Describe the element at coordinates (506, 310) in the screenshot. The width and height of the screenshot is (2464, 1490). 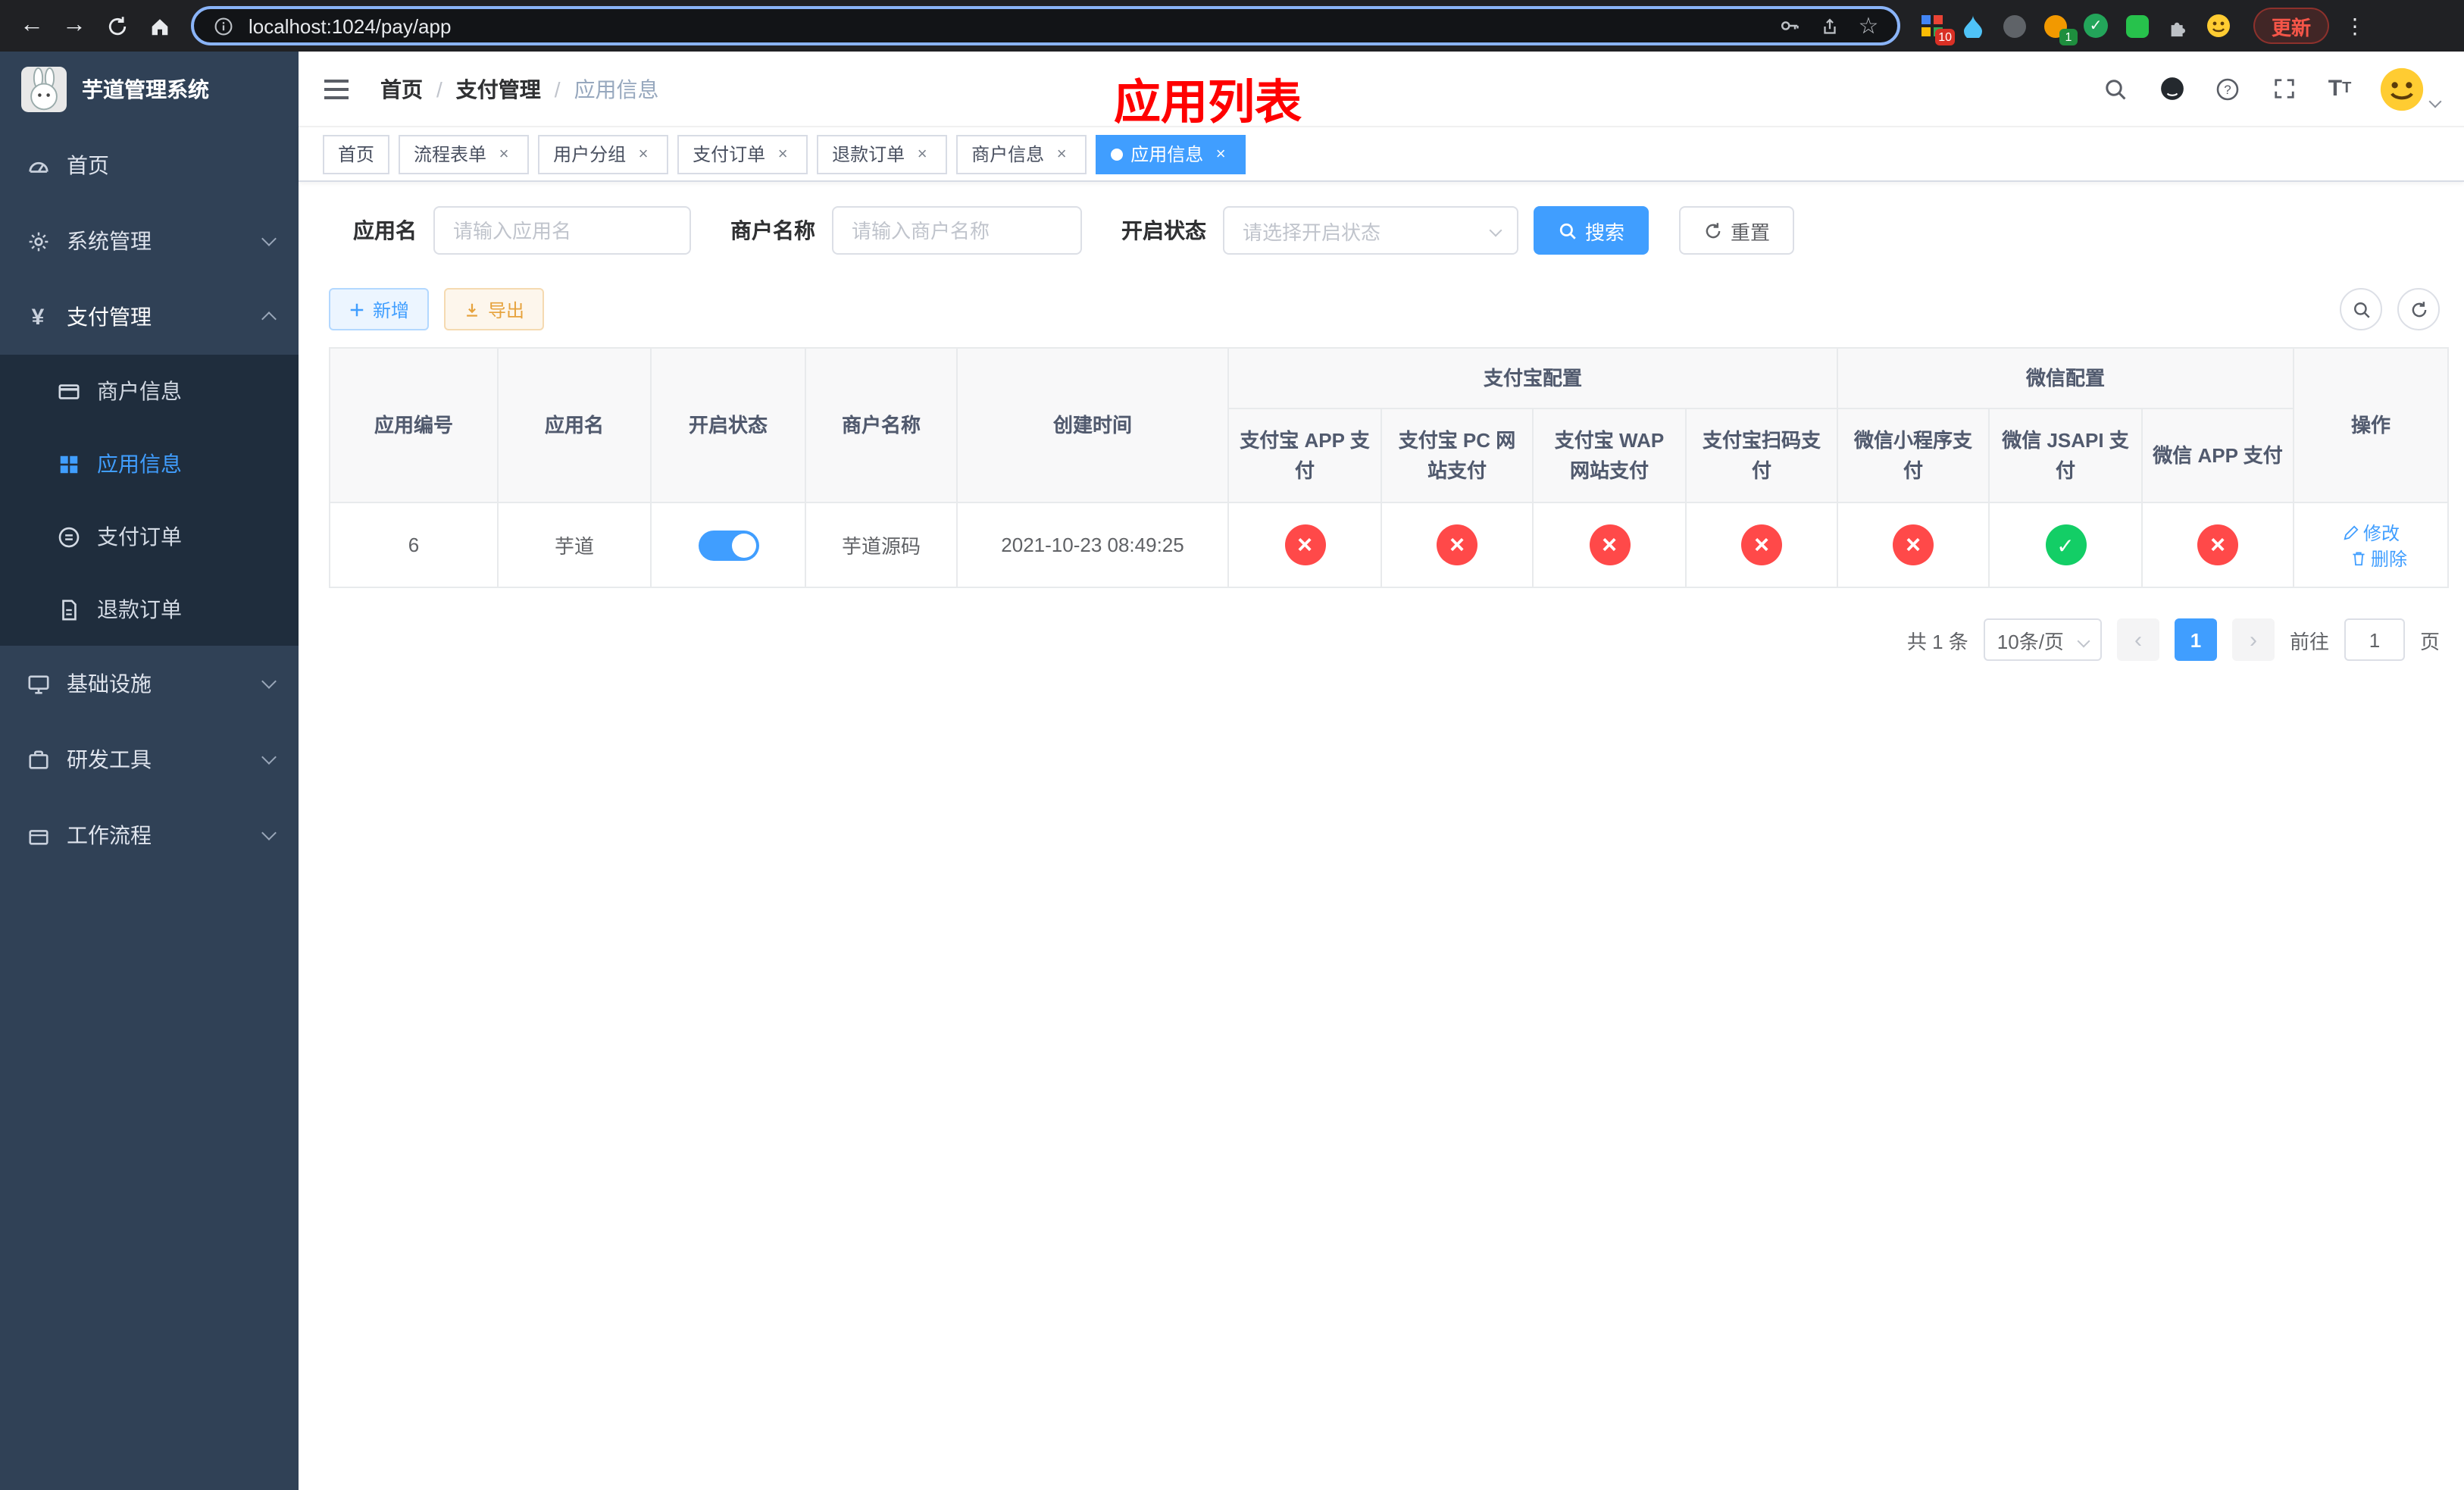
I see `export-button-label: 导出` at that location.